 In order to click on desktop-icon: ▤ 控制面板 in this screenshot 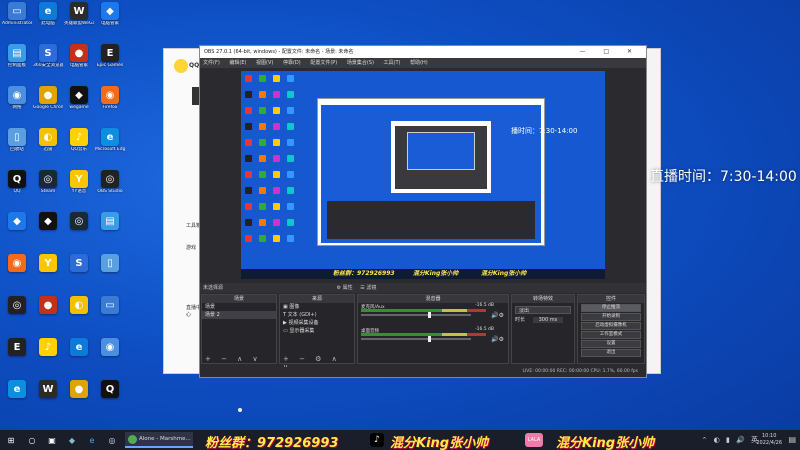, I will do `click(17, 62)`.